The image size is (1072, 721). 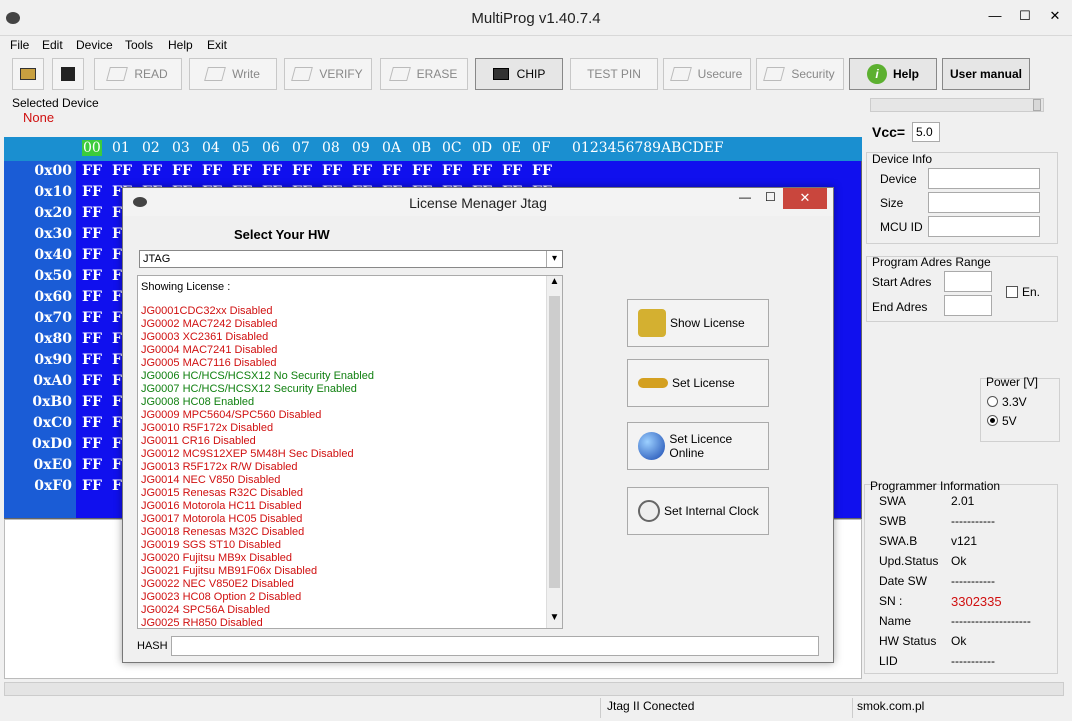 What do you see at coordinates (614, 74) in the screenshot?
I see `test-pin-button: TEST PIN` at bounding box center [614, 74].